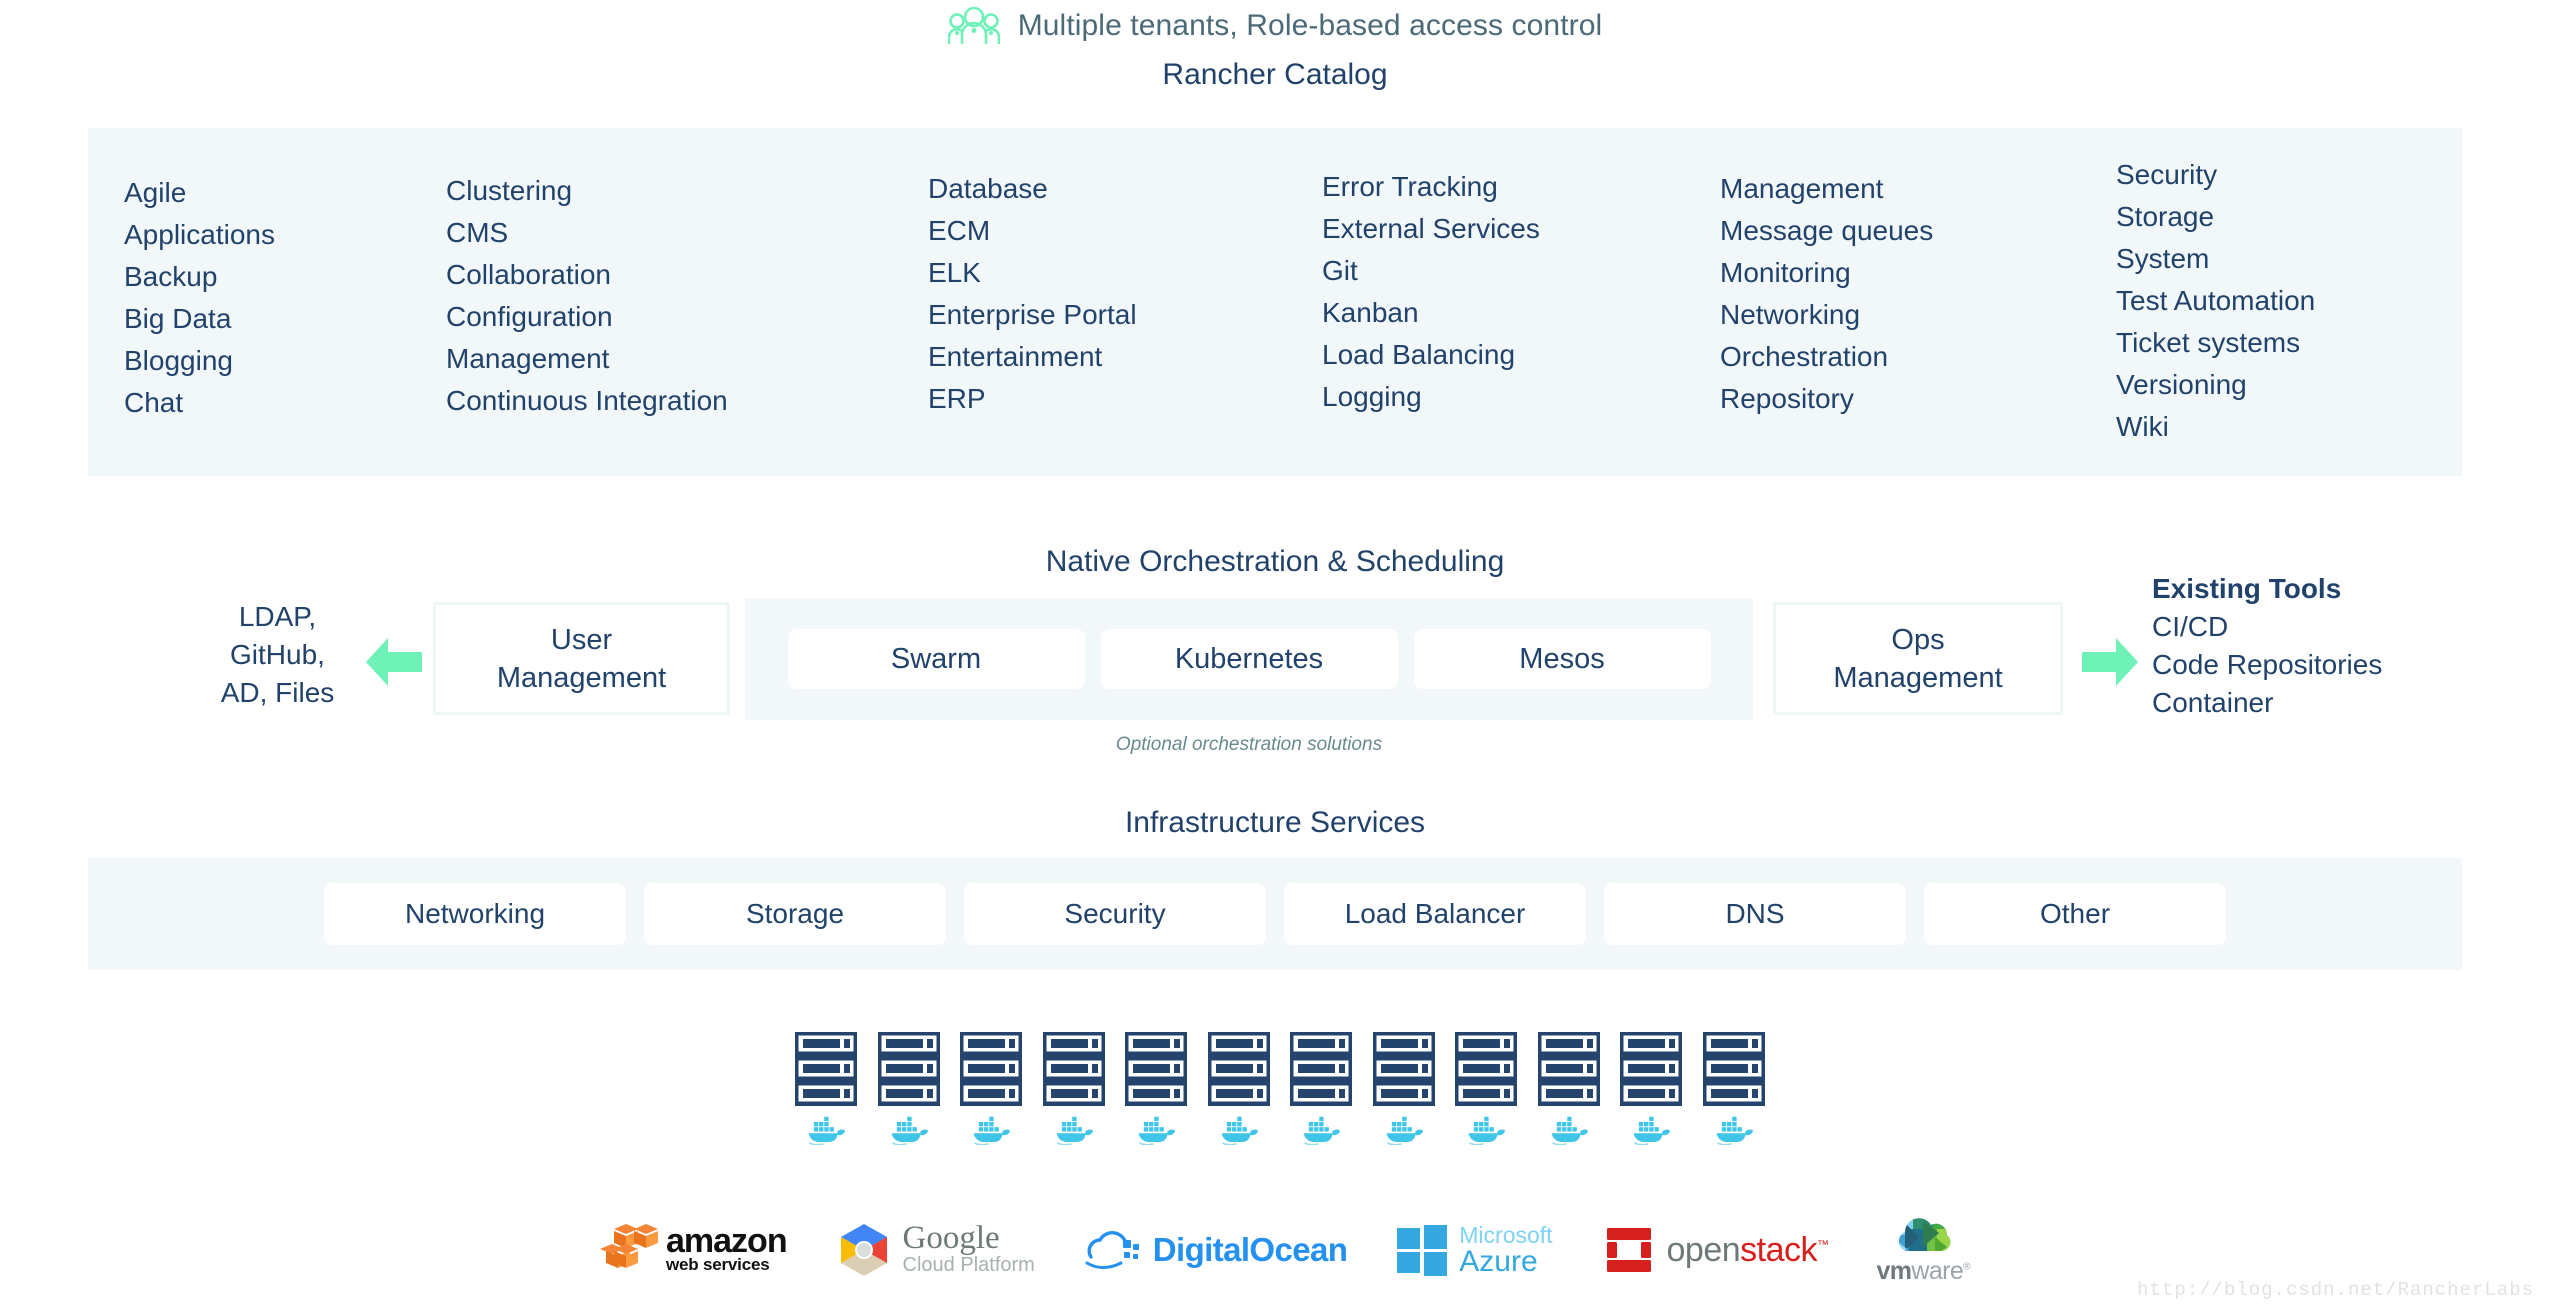 Image resolution: width=2550 pixels, height=1307 pixels. I want to click on provider-logo-openstack: openstack™, so click(1715, 1250).